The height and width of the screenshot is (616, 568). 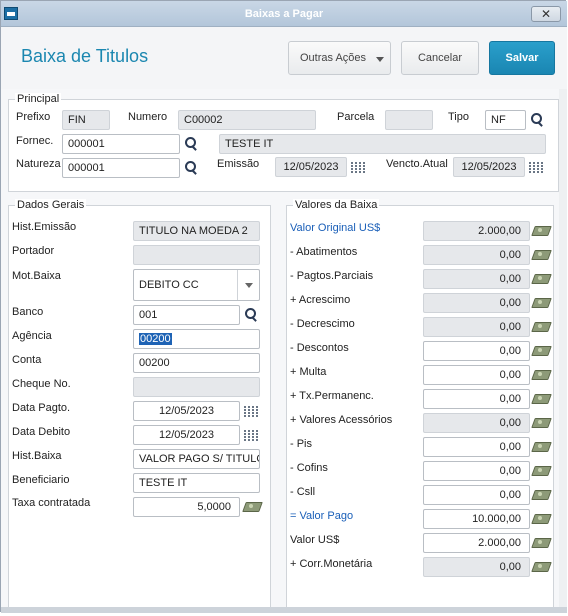 I want to click on prefixo-field: FIN, so click(x=86, y=120).